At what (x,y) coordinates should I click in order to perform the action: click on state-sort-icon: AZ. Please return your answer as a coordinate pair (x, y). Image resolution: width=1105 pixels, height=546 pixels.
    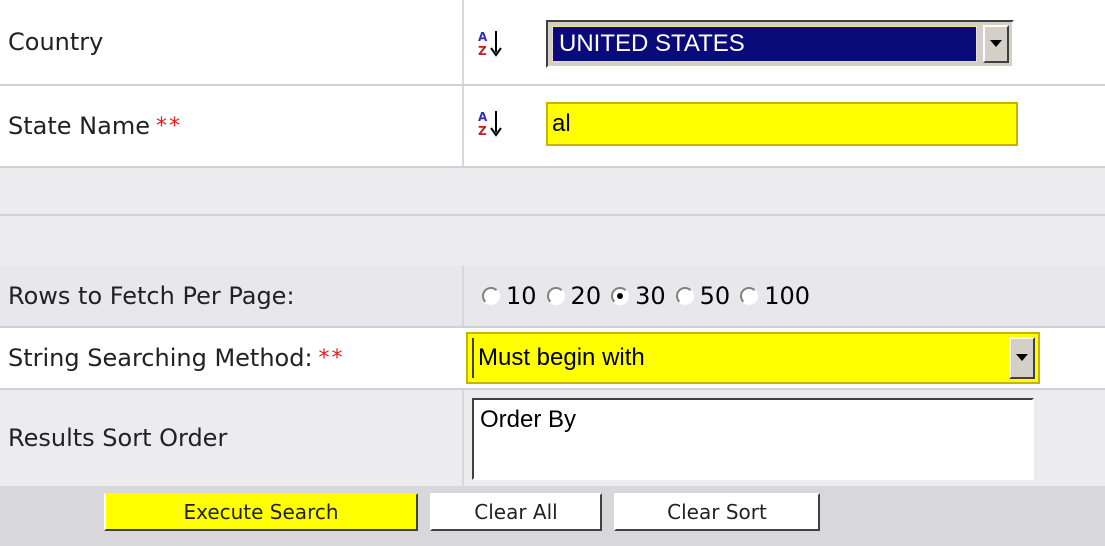
    Looking at the image, I should click on (491, 123).